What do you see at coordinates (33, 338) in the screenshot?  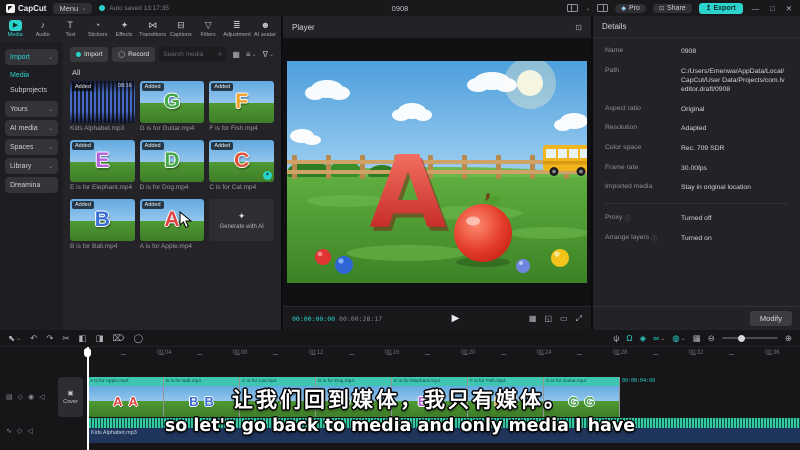 I see `undo-icon: ↶` at bounding box center [33, 338].